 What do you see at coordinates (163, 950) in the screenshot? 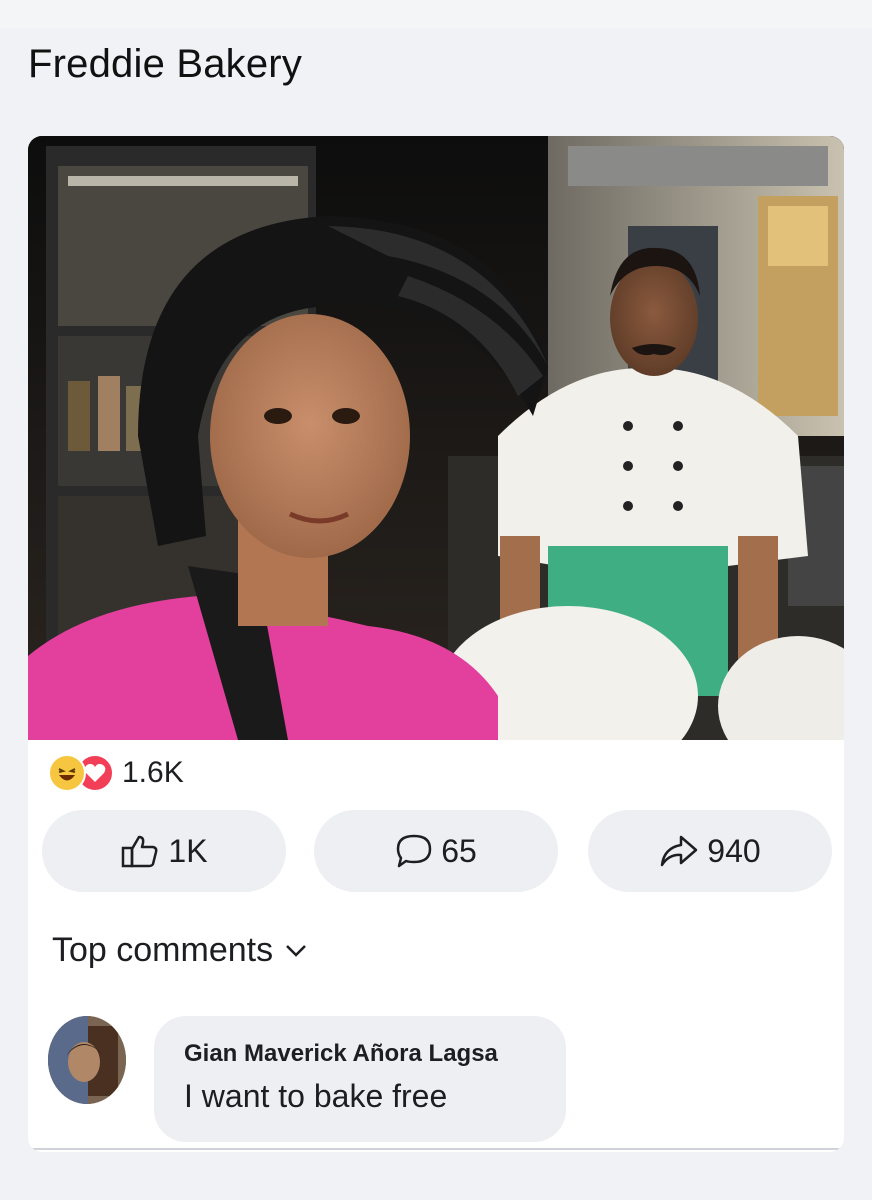
I see `comment-sort-label: Top comments` at bounding box center [163, 950].